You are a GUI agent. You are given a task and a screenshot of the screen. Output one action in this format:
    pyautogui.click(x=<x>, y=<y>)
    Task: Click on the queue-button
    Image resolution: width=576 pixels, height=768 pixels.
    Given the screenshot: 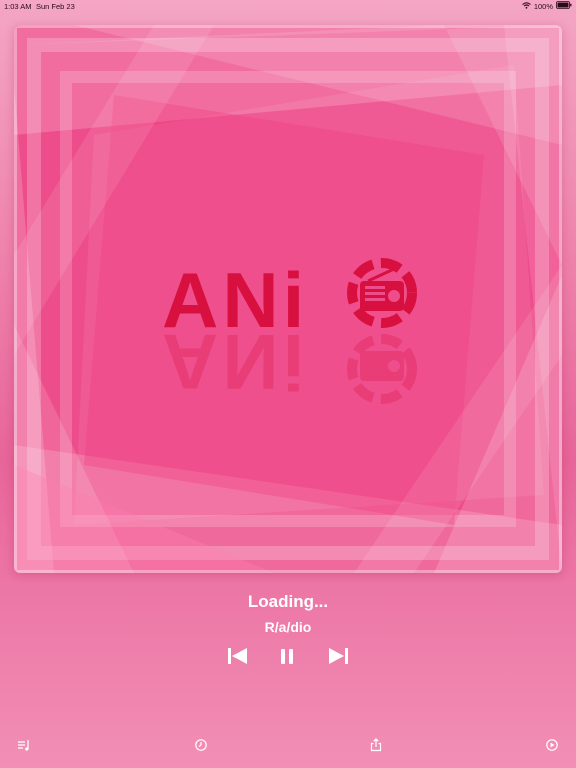 What is the action you would take?
    pyautogui.click(x=24, y=745)
    